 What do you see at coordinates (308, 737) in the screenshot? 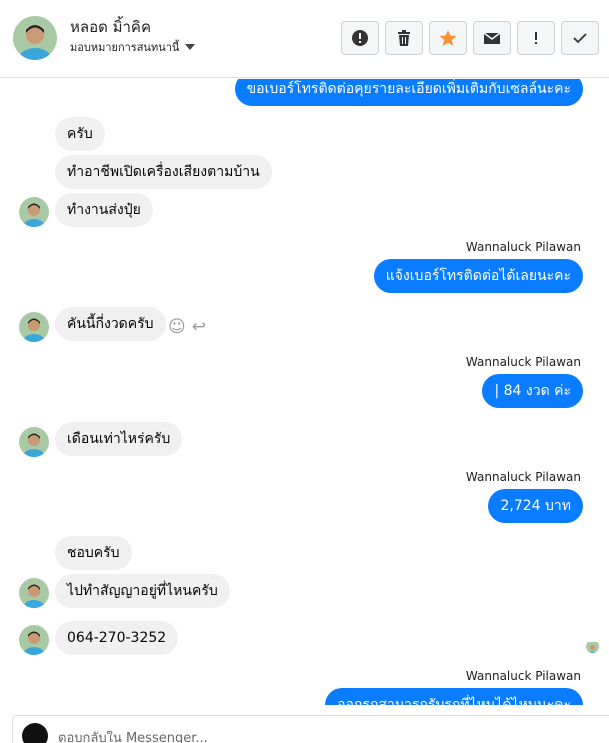
I see `reply-input` at bounding box center [308, 737].